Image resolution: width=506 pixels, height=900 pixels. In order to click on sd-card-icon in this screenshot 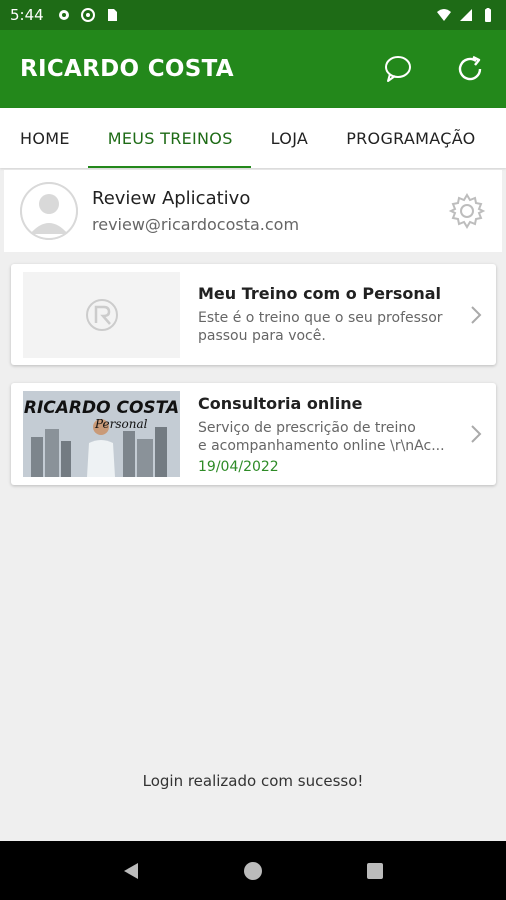, I will do `click(112, 15)`.